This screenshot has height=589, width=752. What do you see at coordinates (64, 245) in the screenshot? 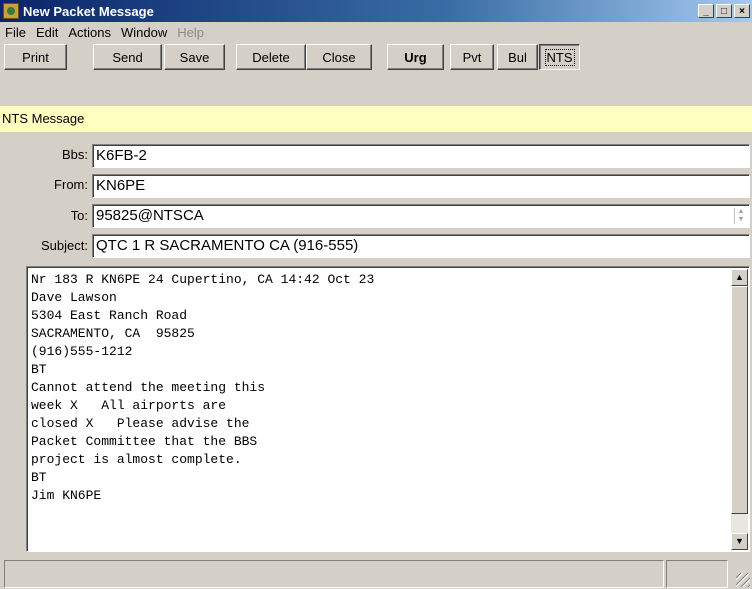
I see `subject-label: Subject:` at bounding box center [64, 245].